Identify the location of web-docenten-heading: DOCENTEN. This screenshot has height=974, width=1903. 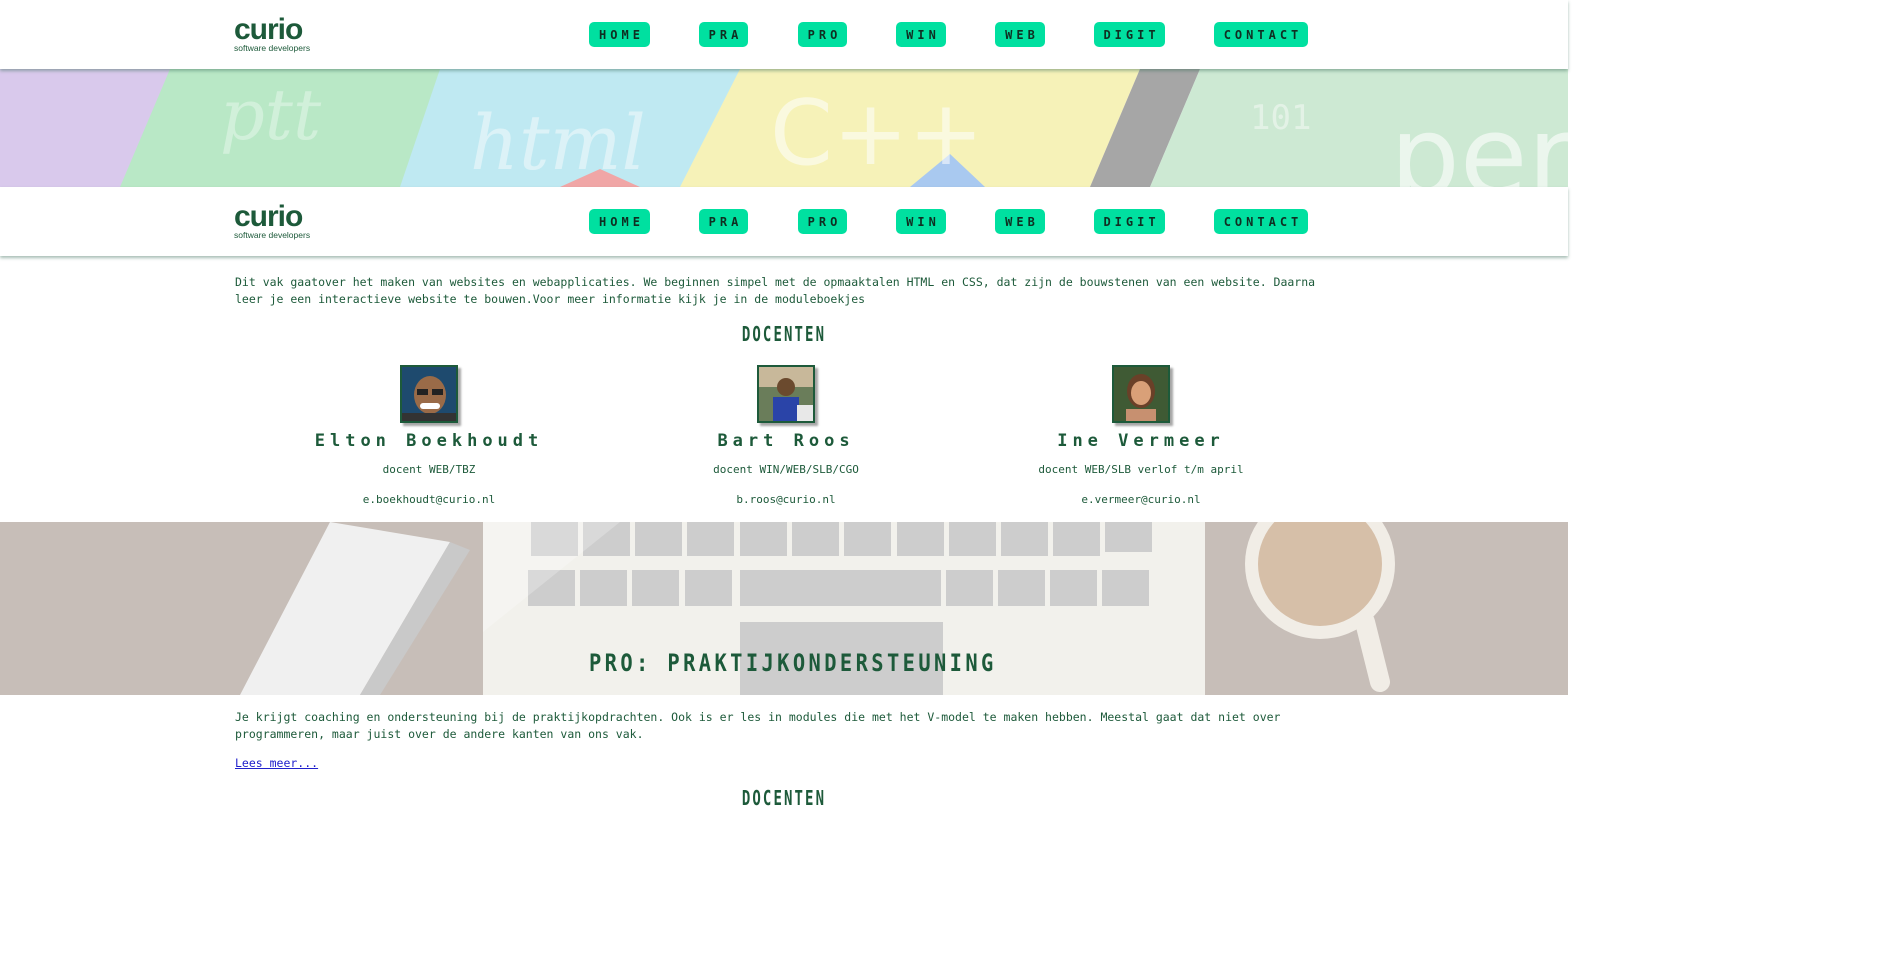
(784, 334).